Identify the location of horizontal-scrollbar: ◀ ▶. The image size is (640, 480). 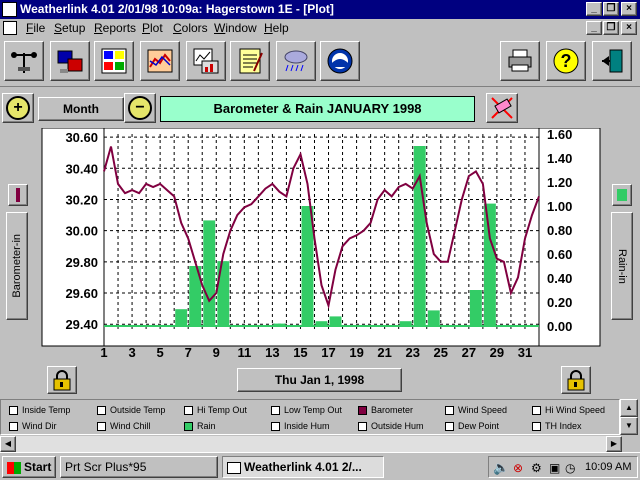
(320, 444).